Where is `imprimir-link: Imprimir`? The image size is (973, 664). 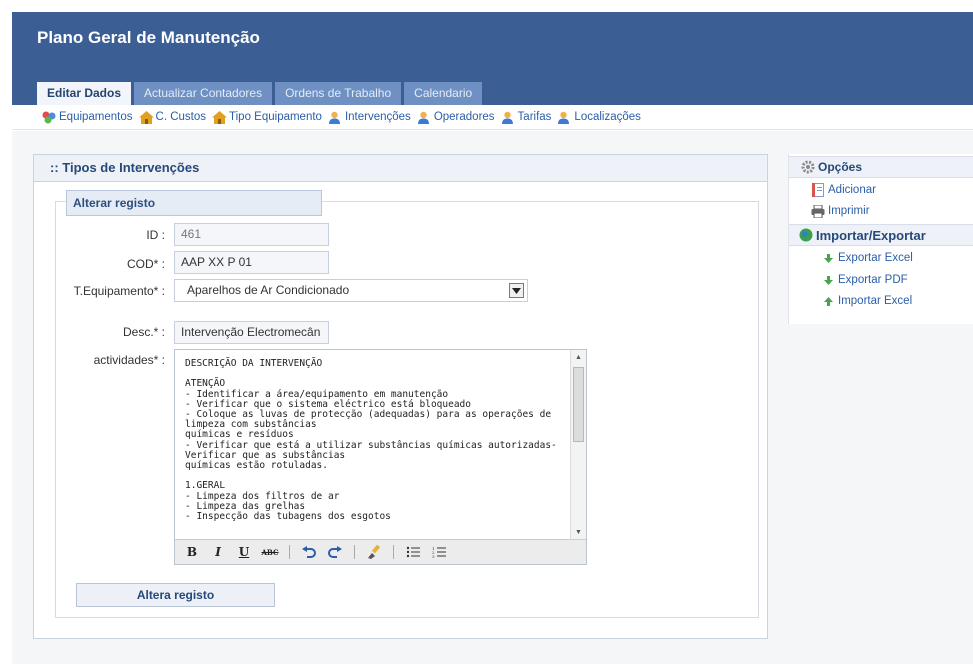 imprimir-link: Imprimir is located at coordinates (840, 211).